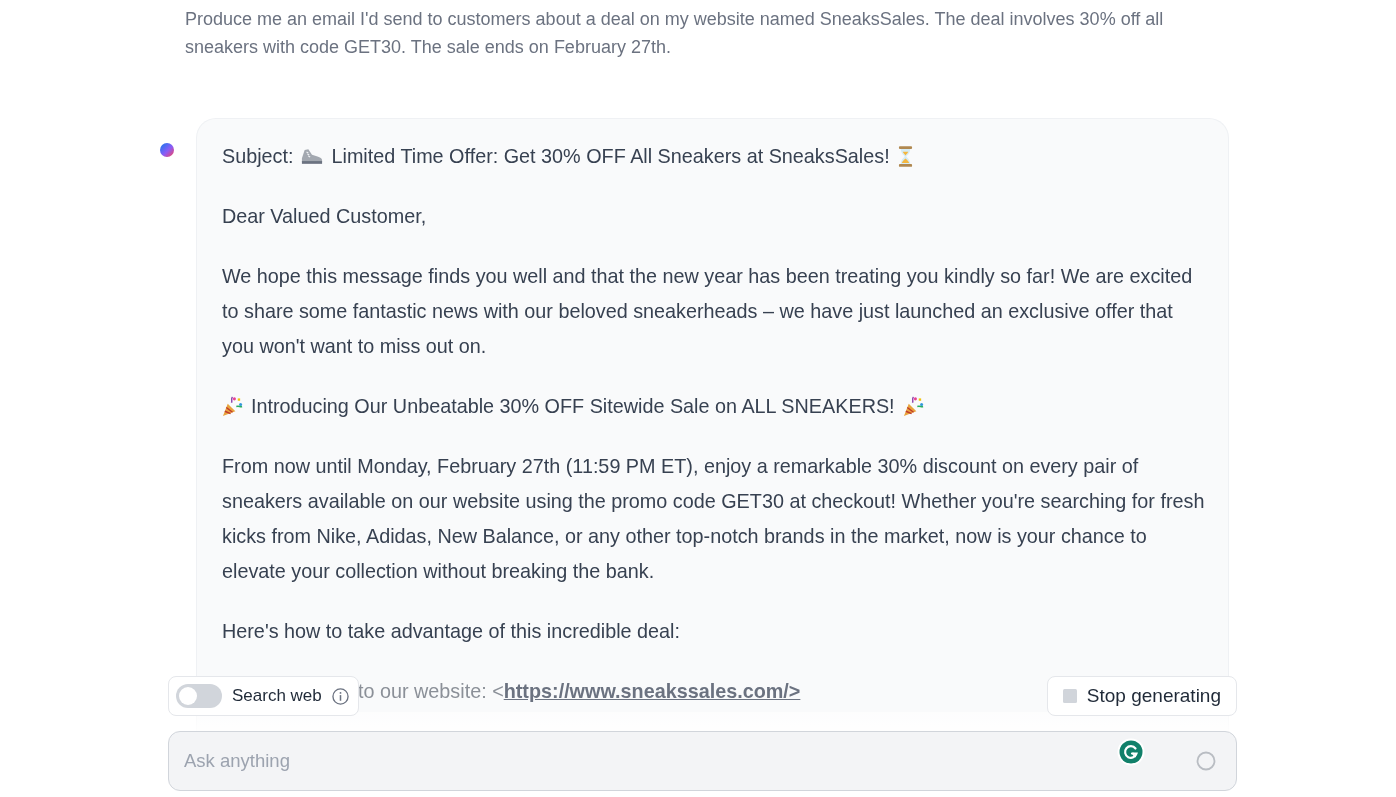 This screenshot has height=797, width=1396. What do you see at coordinates (1069, 696) in the screenshot?
I see `stop-square-icon` at bounding box center [1069, 696].